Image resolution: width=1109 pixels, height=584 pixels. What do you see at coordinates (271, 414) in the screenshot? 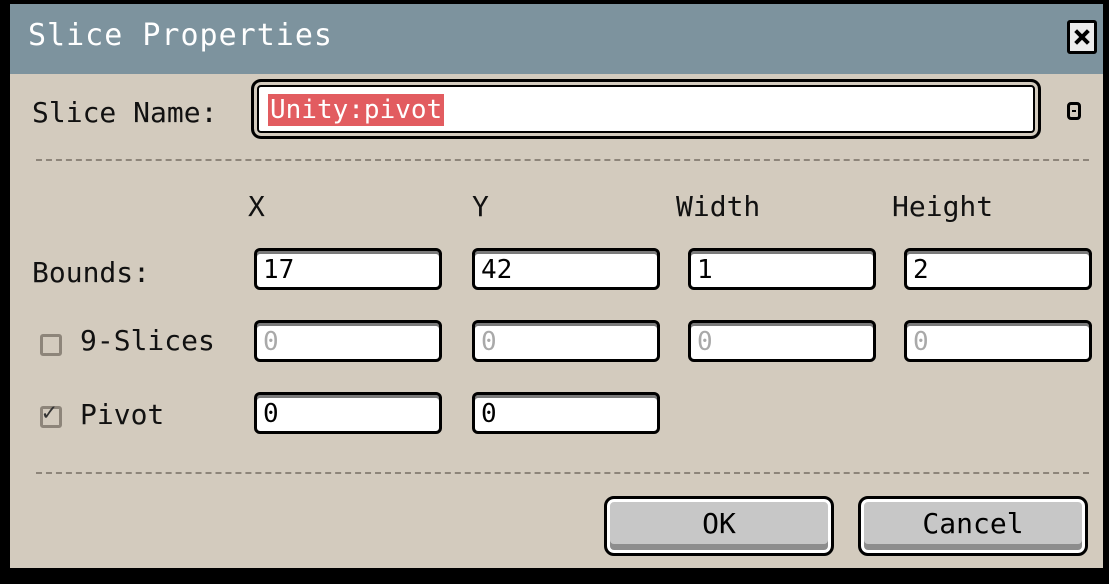
I see `pivot-x-value: 0` at bounding box center [271, 414].